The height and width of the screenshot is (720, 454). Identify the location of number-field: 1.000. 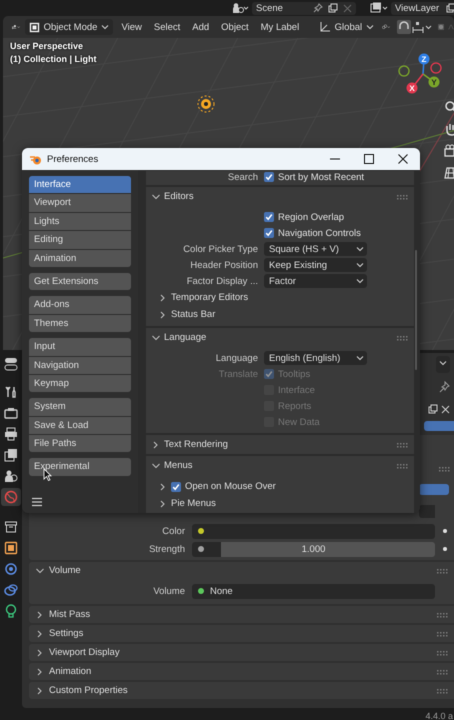
(313, 549).